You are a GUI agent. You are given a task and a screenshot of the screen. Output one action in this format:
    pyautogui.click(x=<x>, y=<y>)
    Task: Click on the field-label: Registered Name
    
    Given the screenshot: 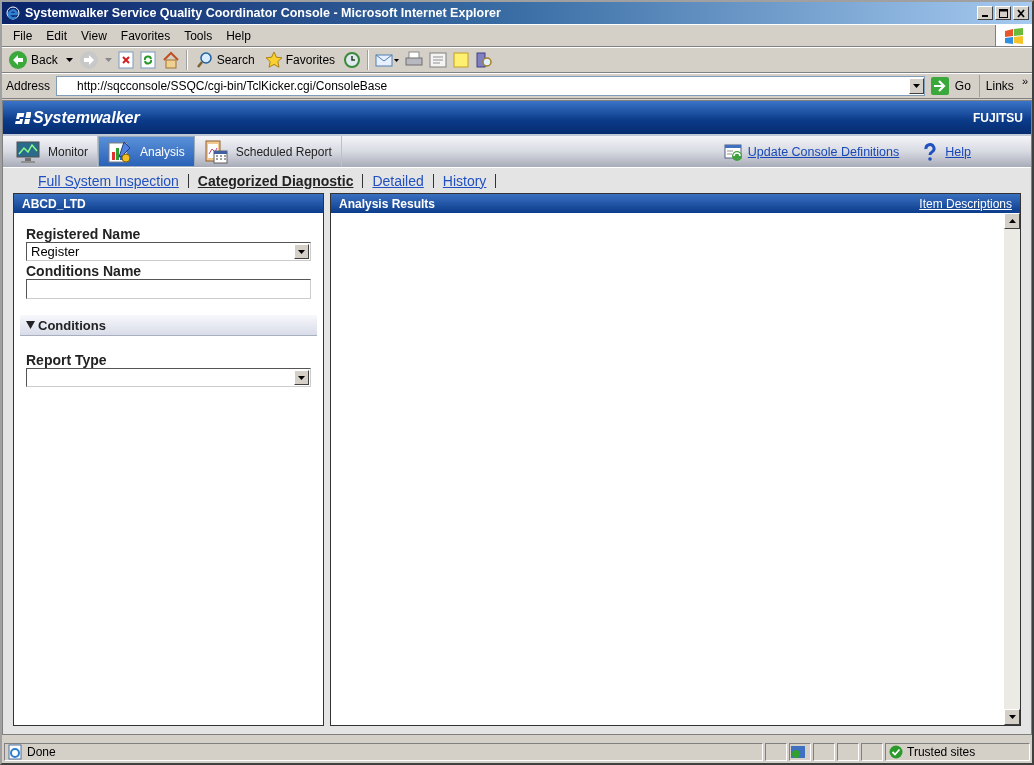 What is the action you would take?
    pyautogui.click(x=84, y=234)
    